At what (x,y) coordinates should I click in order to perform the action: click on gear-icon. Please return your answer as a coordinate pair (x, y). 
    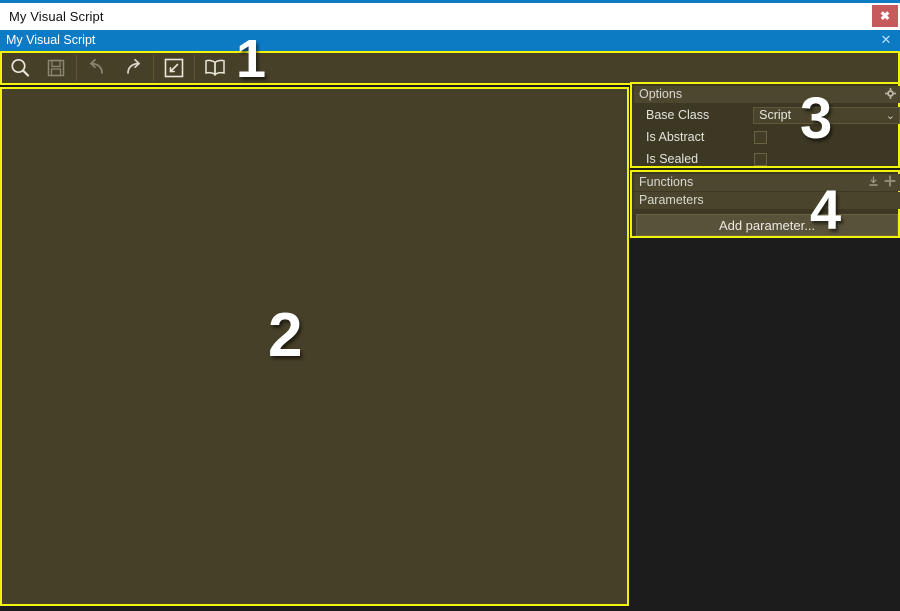
    Looking at the image, I should click on (890, 95).